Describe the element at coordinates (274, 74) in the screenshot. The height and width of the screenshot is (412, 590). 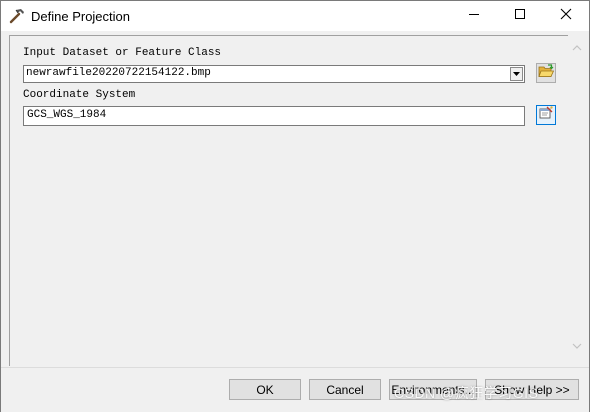
I see `input-dataset-dropdown: newrawfile20220722154122.bmp` at that location.